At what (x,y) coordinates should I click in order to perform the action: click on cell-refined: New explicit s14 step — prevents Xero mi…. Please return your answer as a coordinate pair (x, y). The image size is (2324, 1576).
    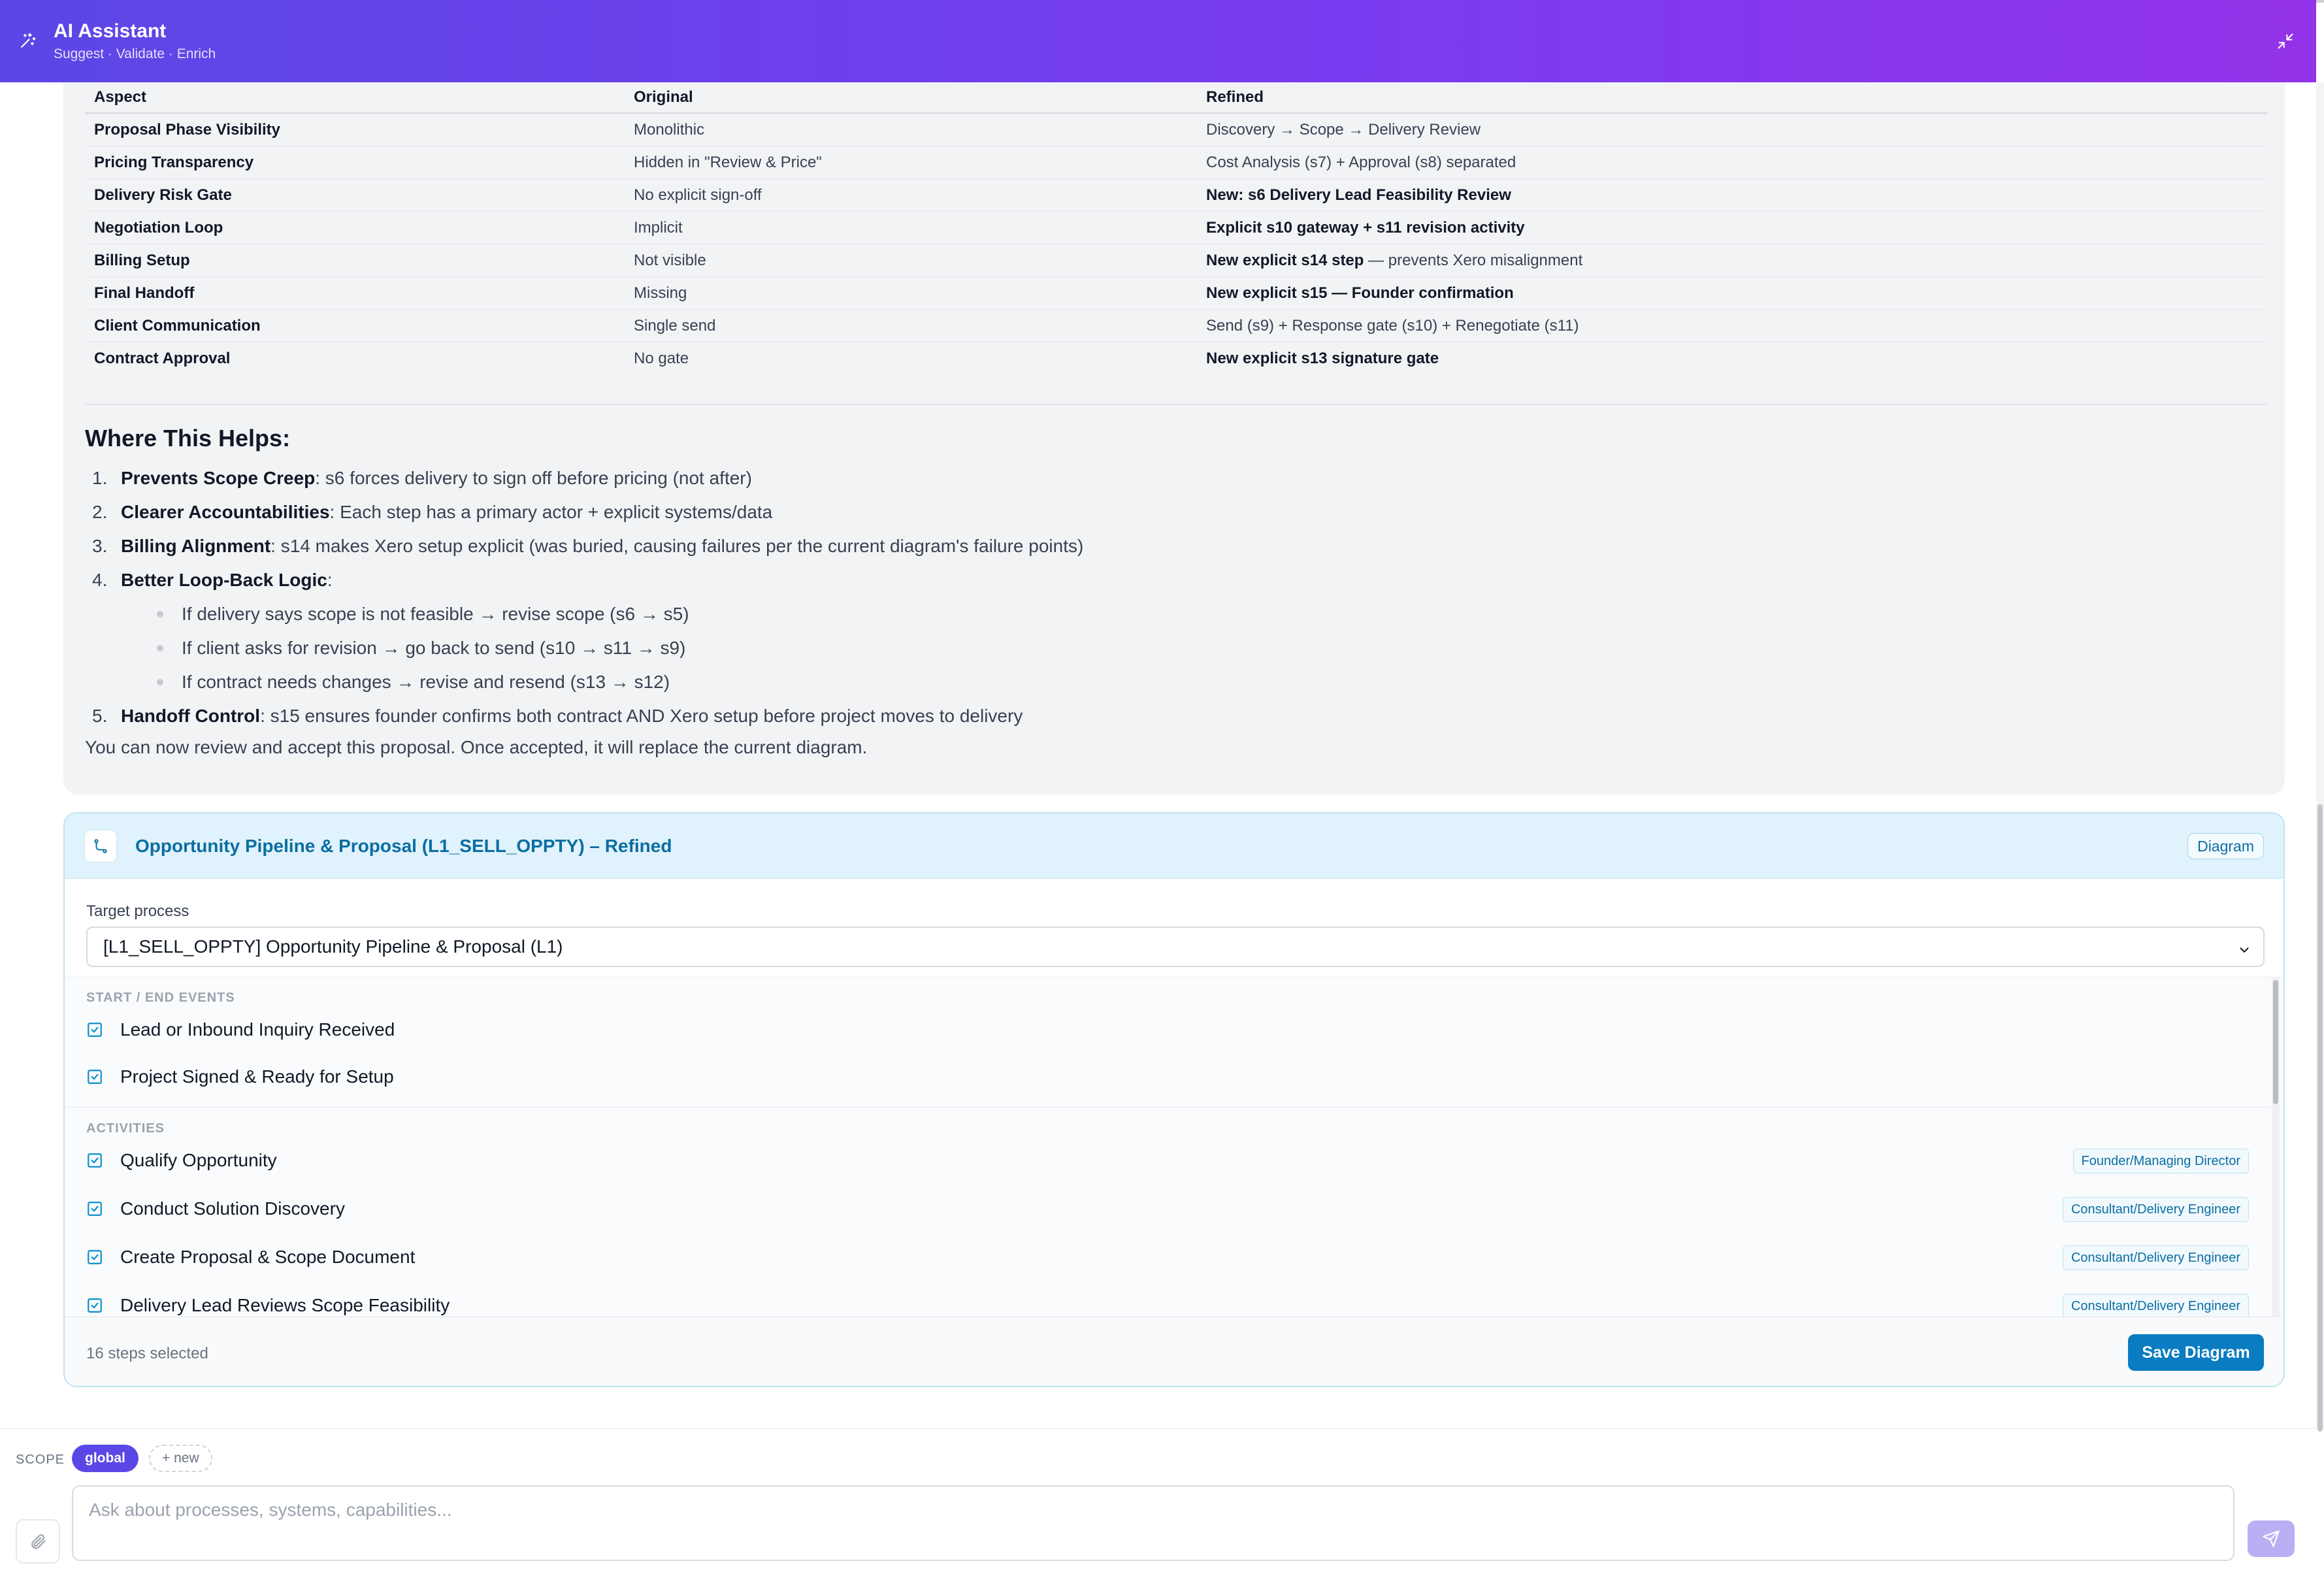
    Looking at the image, I should click on (1732, 261).